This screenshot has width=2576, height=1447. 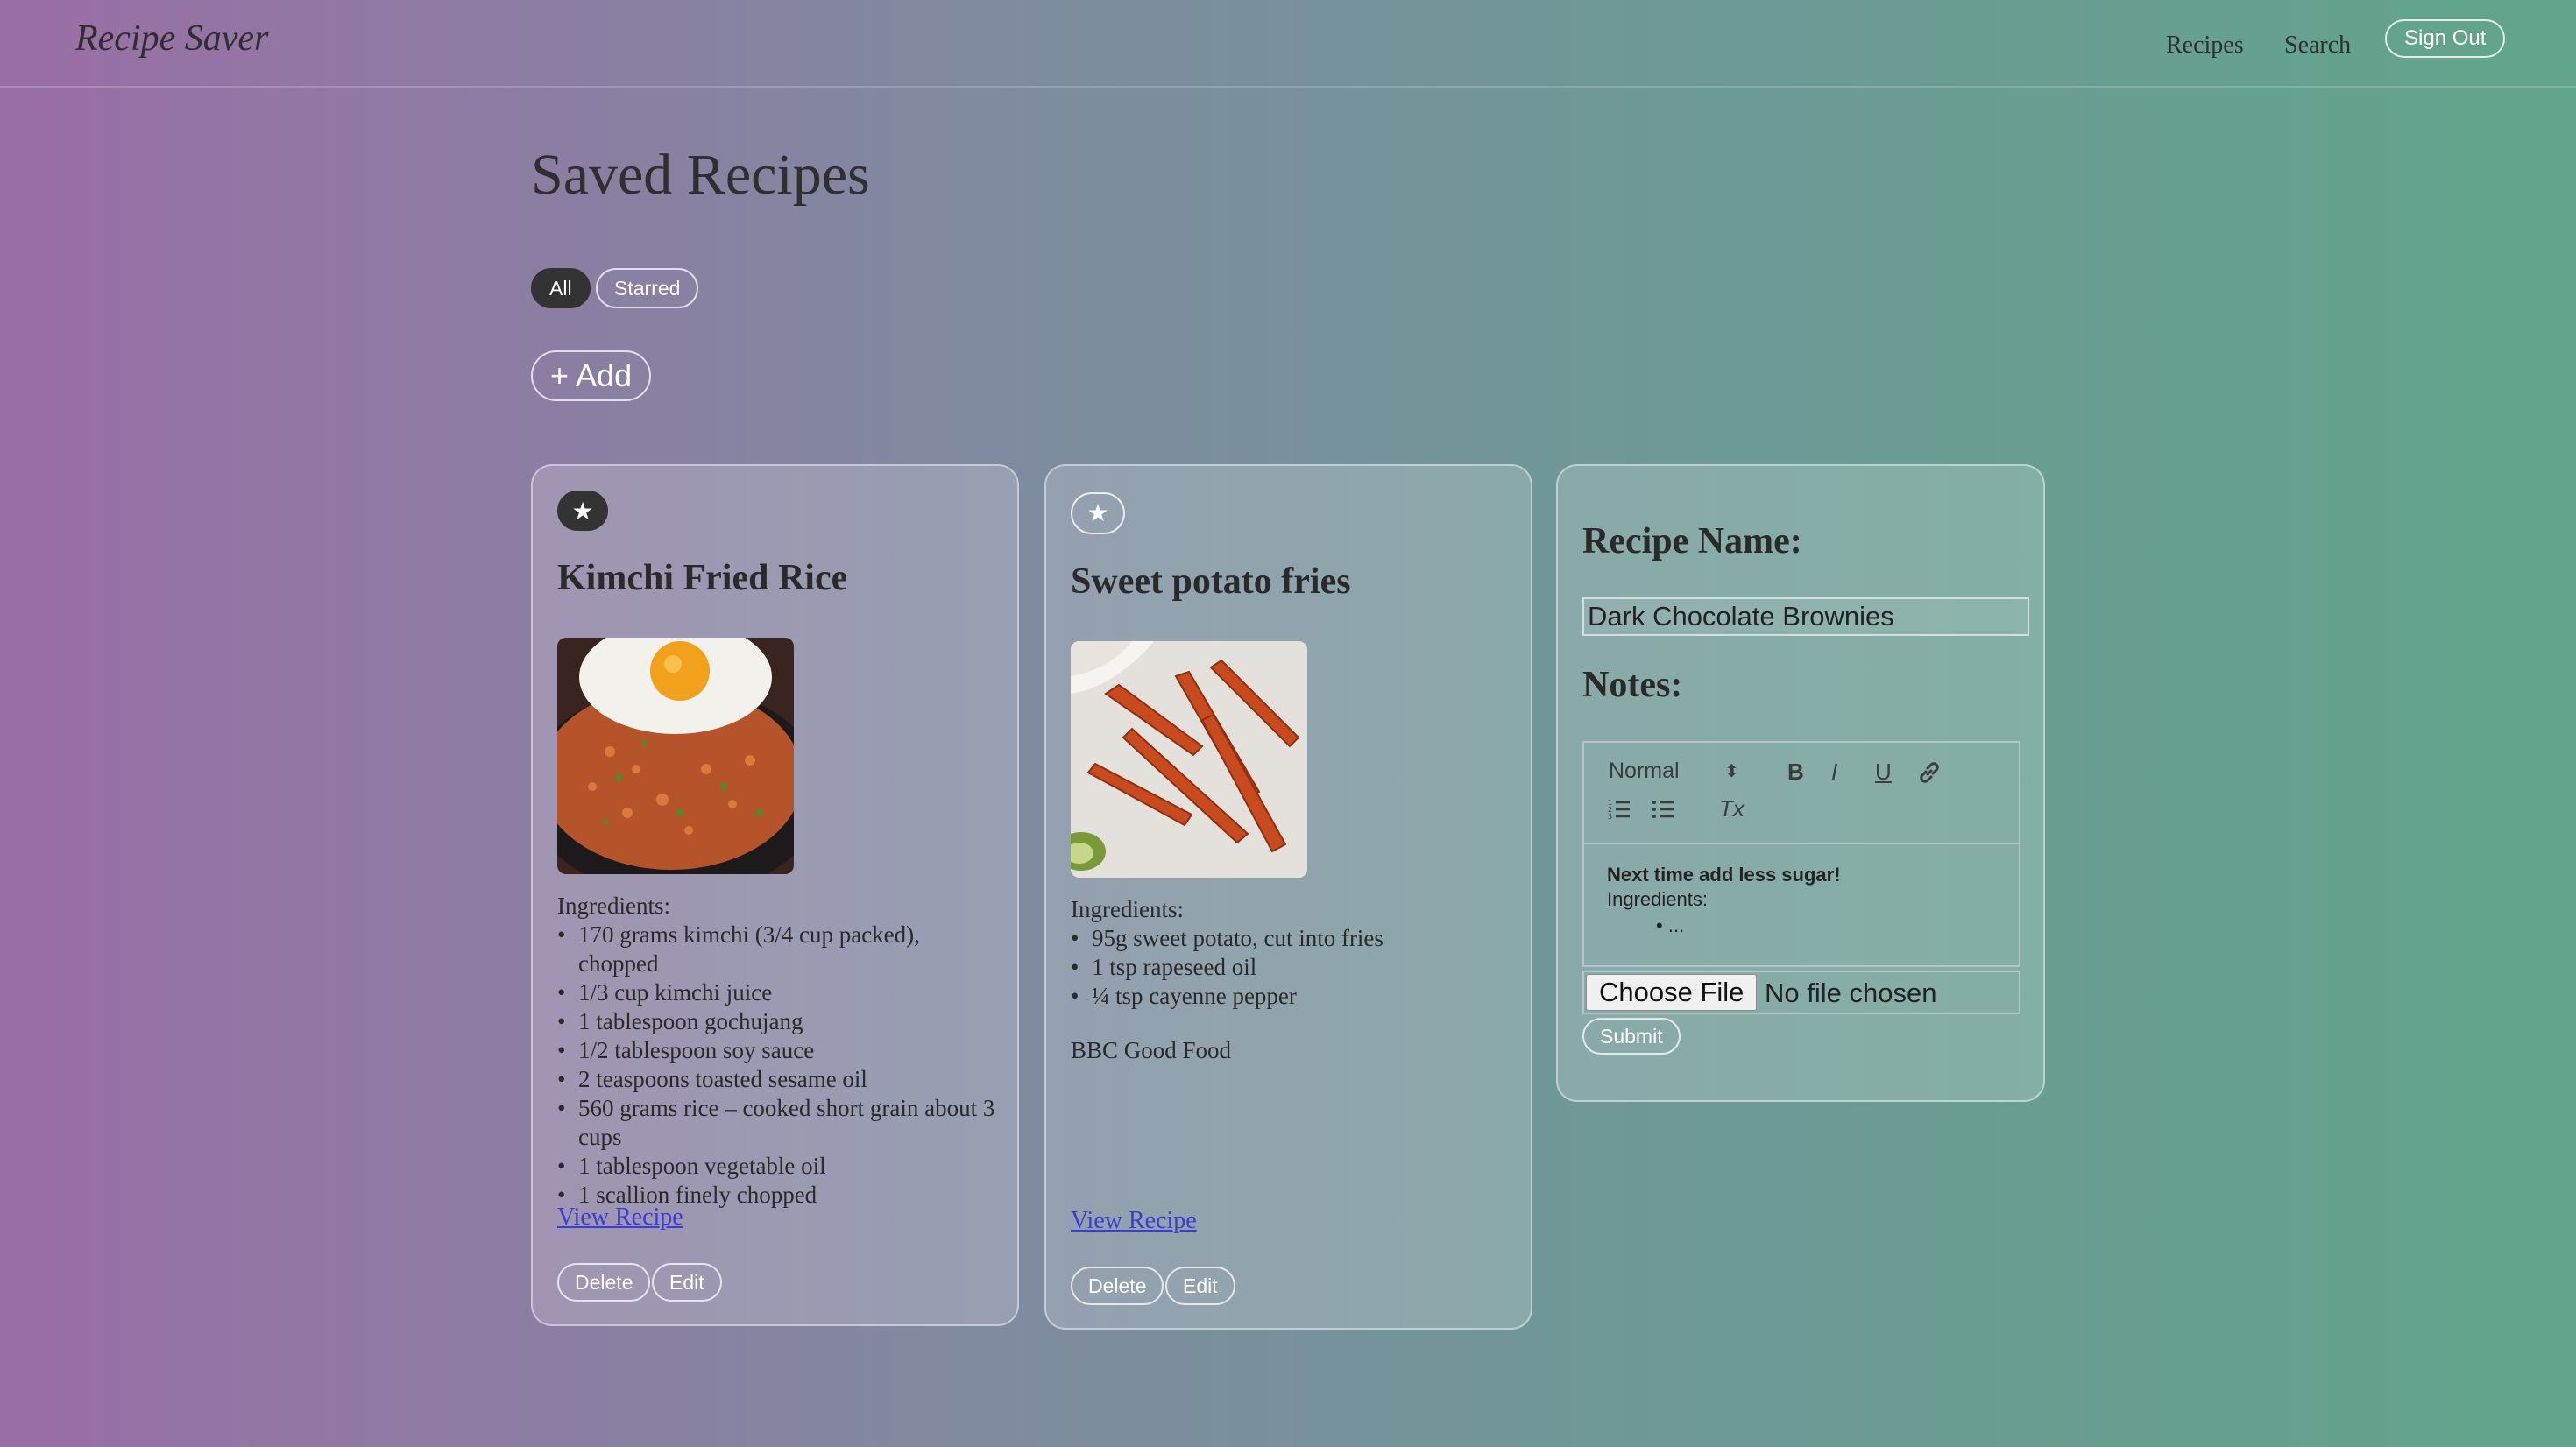 I want to click on list-item: 1 tablespoon vegetable oil, so click(x=776, y=1166).